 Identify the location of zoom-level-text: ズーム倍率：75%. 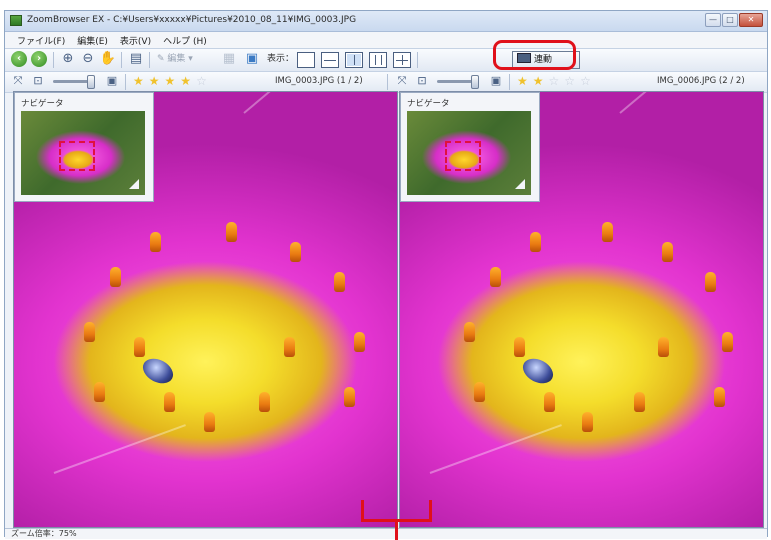
(44, 533).